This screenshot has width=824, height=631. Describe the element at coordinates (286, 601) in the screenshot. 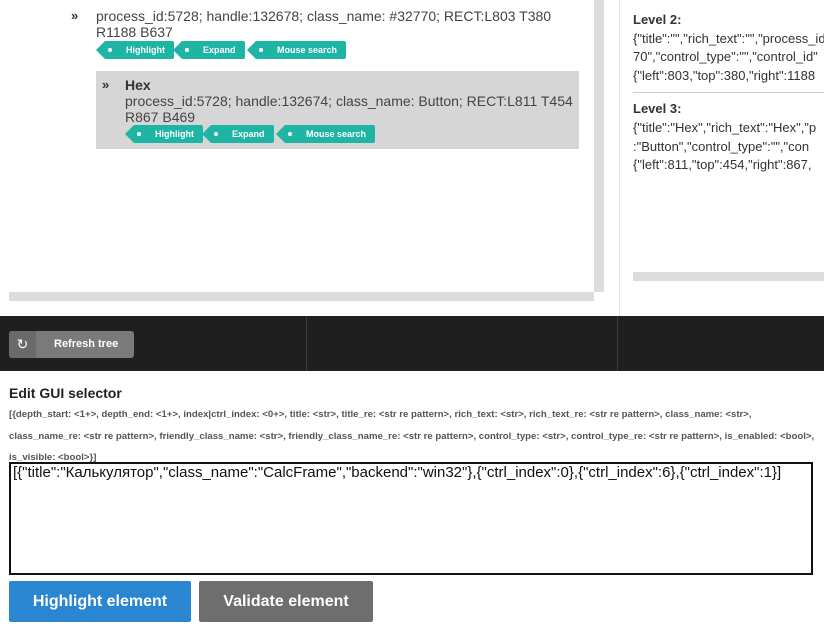

I see `validate-element-button: Validate element` at that location.